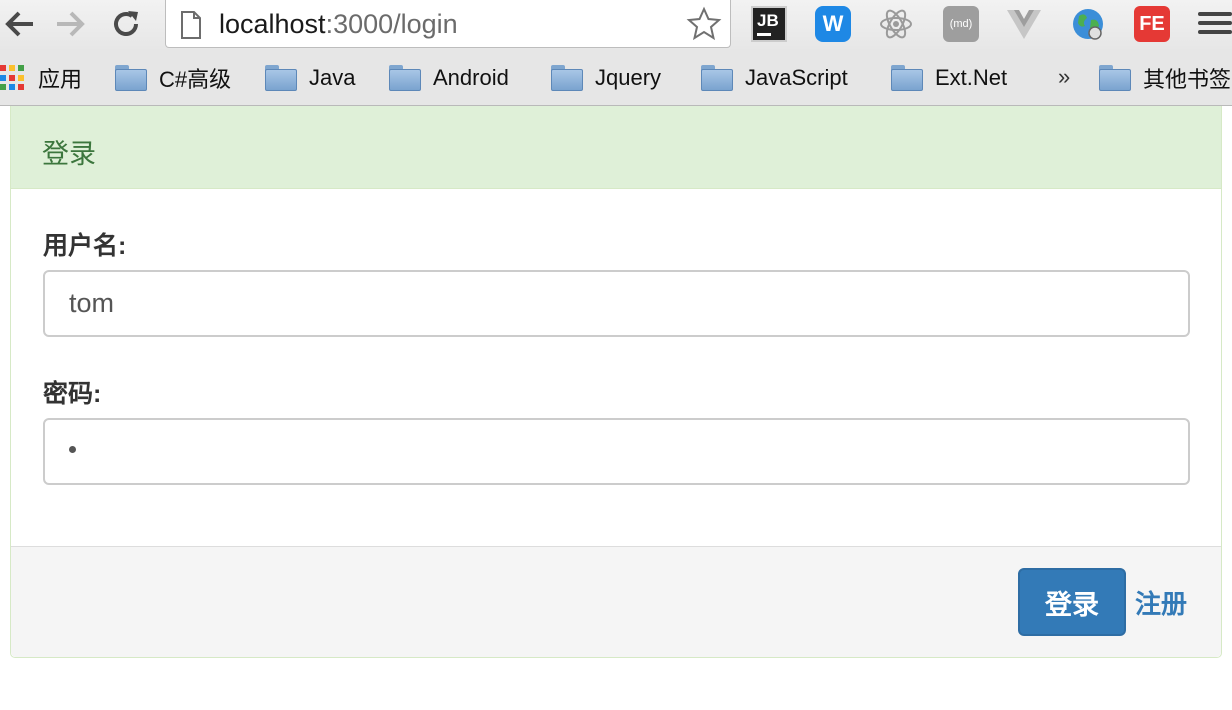  What do you see at coordinates (69, 154) in the screenshot?
I see `panel-title: 登录` at bounding box center [69, 154].